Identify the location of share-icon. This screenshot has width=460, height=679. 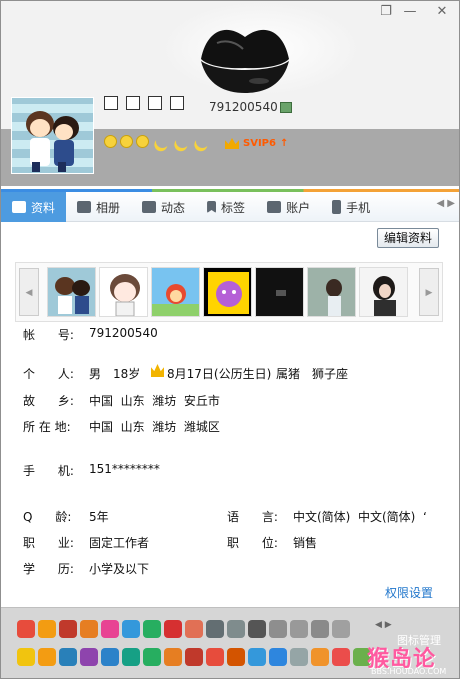
(278, 657).